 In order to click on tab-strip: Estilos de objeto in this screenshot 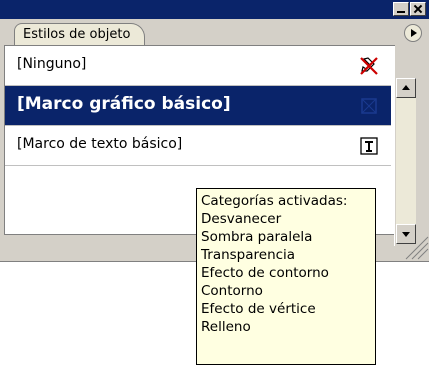, I will do `click(214, 32)`.